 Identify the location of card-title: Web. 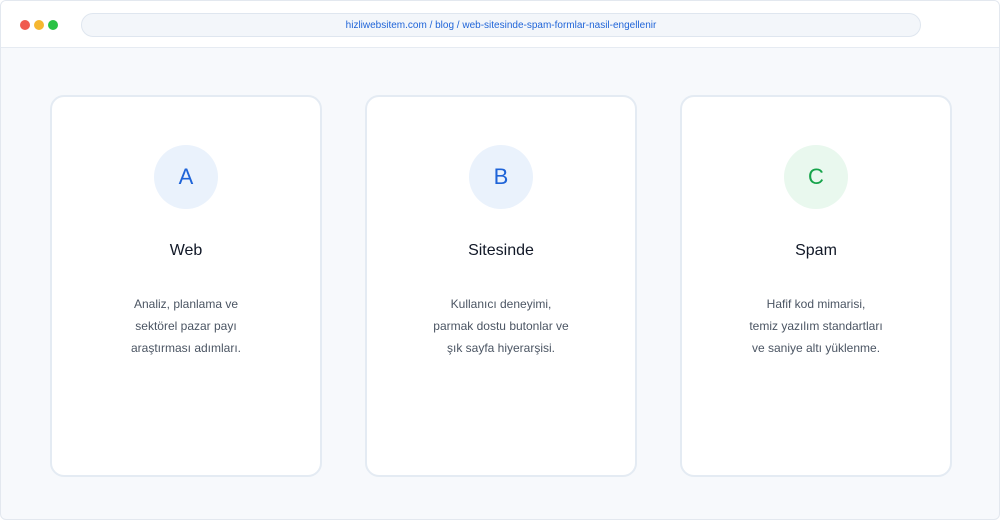
(186, 250).